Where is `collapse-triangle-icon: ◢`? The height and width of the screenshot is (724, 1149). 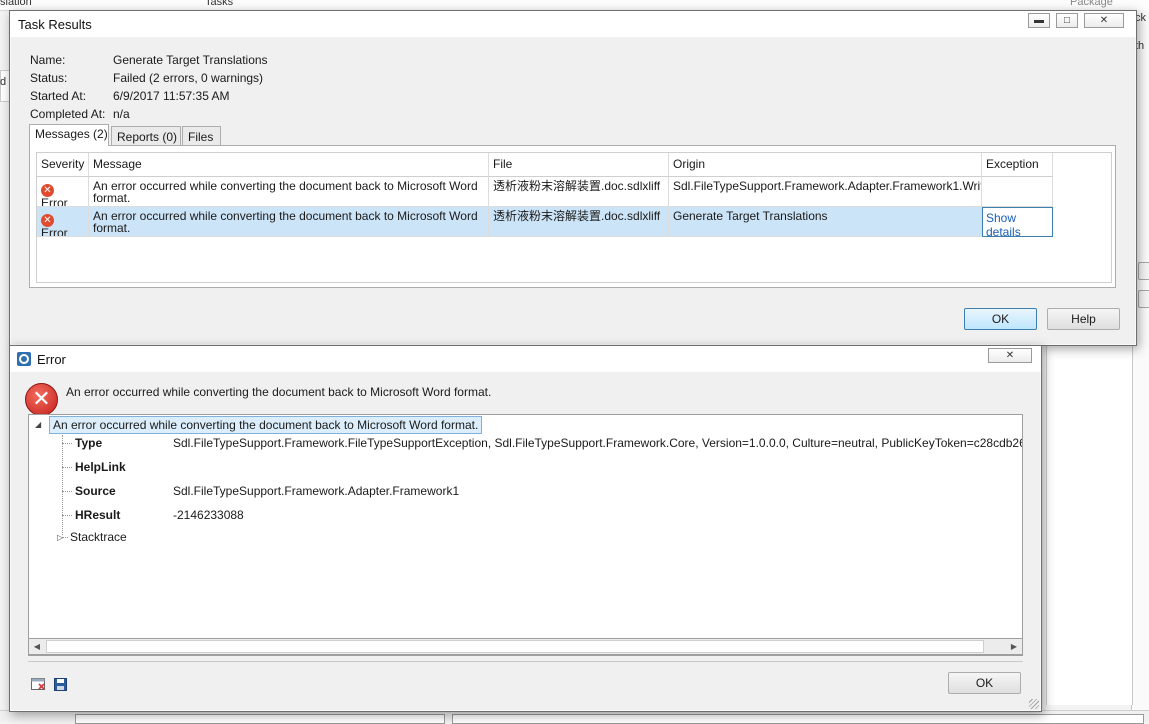
collapse-triangle-icon: ◢ is located at coordinates (38, 424).